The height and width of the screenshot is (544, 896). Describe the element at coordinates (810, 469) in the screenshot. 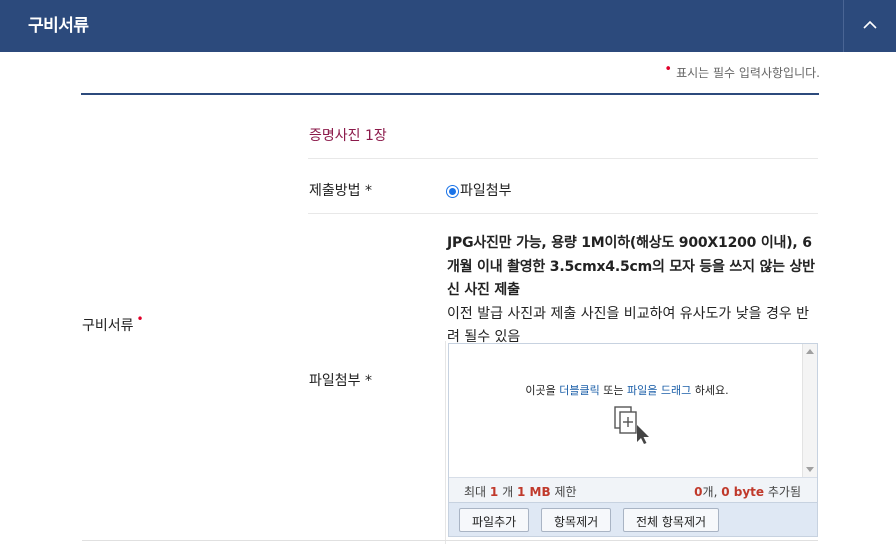

I see `scroll-down-icon` at that location.